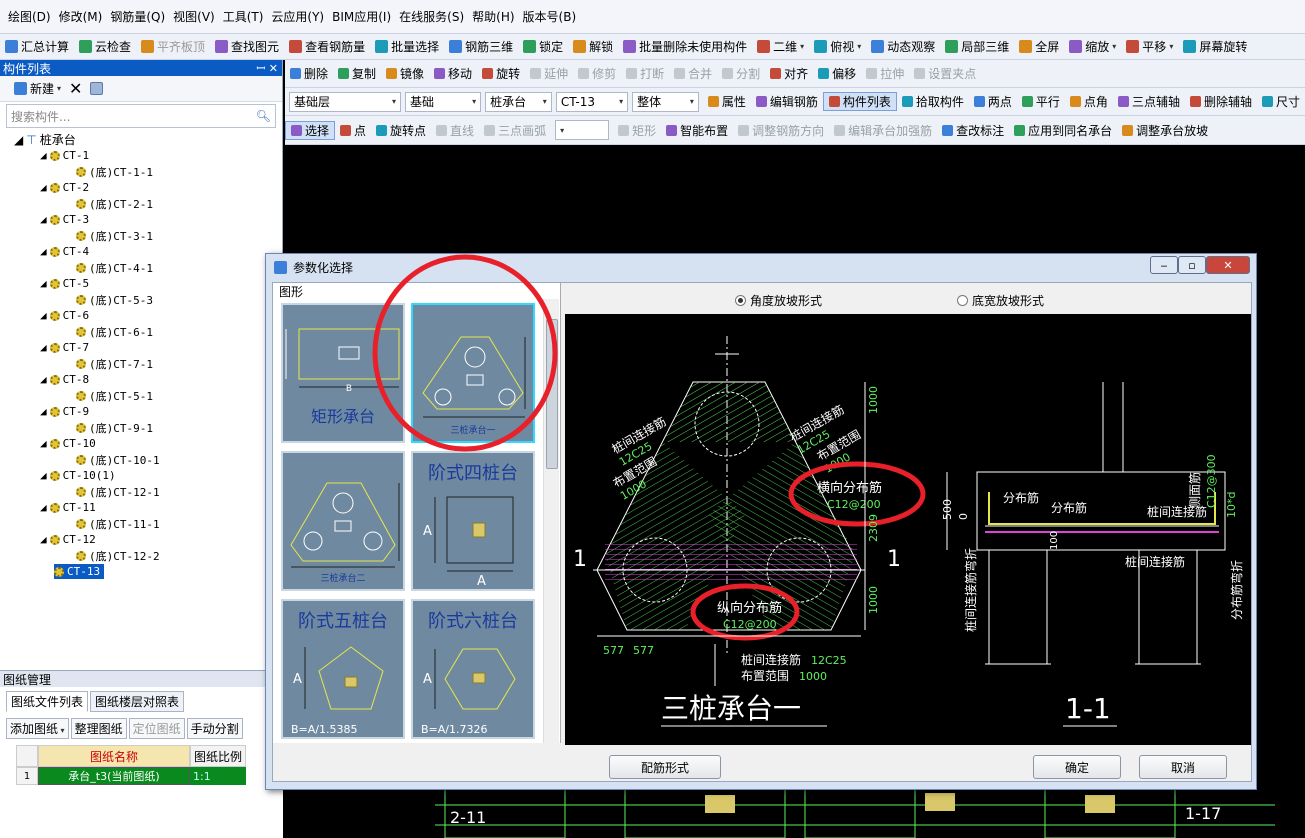  I want to click on selector-button-2: 构件列表, so click(859, 101).